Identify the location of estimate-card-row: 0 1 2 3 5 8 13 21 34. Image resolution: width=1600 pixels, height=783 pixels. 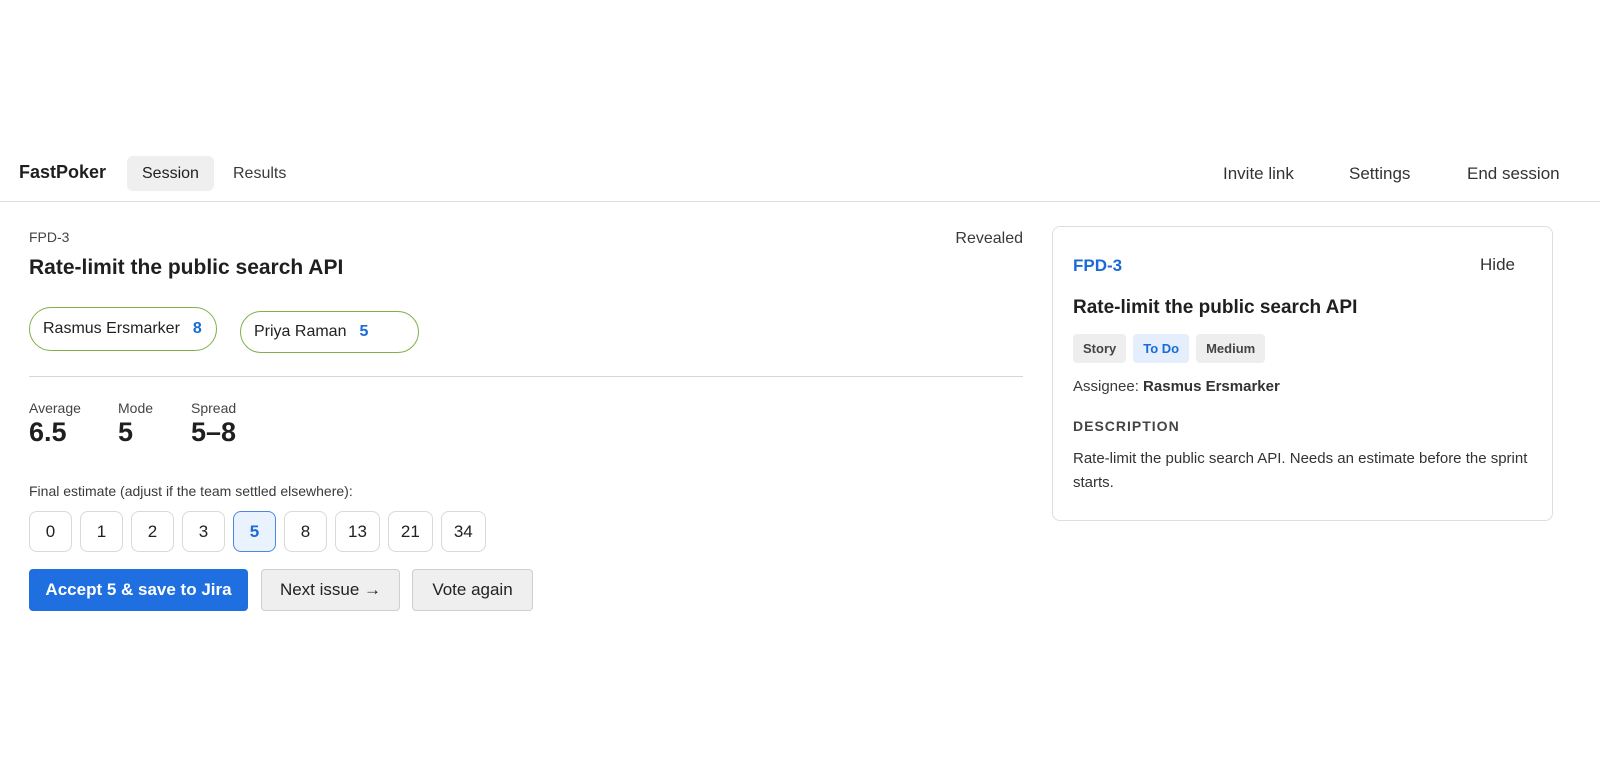
(257, 531).